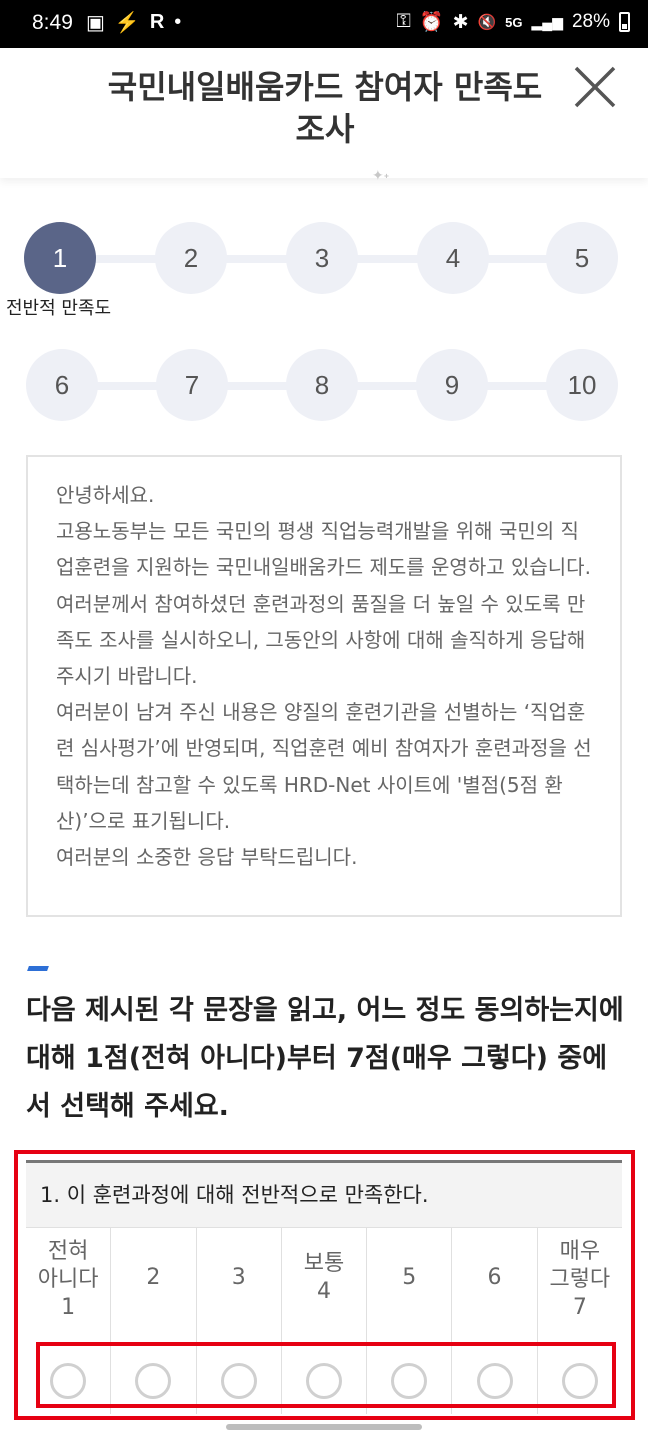 This screenshot has height=1440, width=648. What do you see at coordinates (105, 495) in the screenshot?
I see `notice-line: 안녕하세요.` at bounding box center [105, 495].